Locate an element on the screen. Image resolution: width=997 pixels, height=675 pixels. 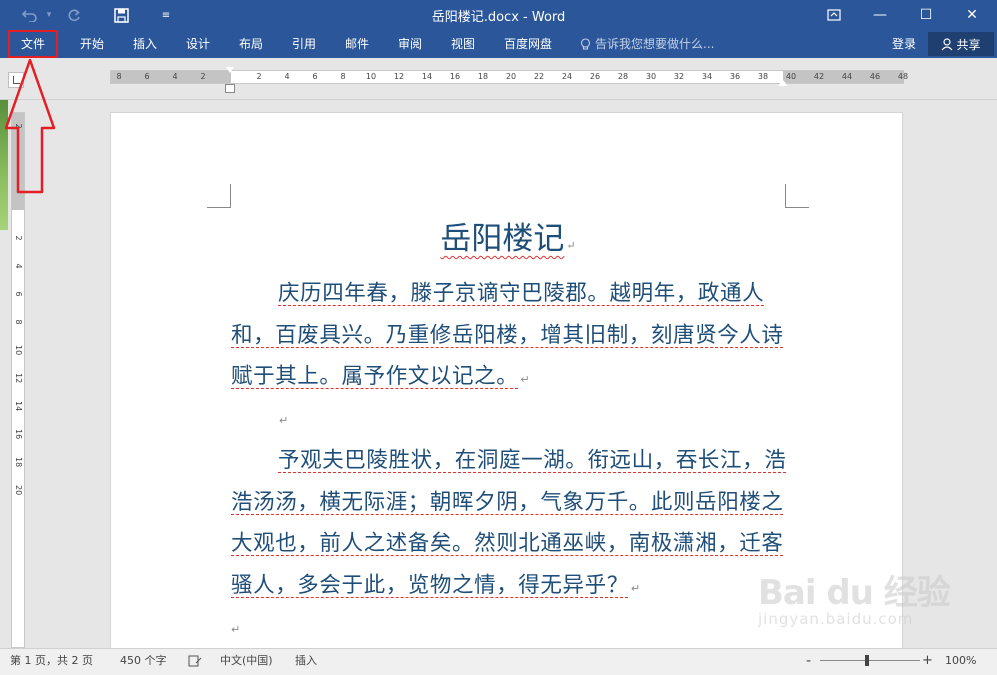
save-button is located at coordinates (121, 15).